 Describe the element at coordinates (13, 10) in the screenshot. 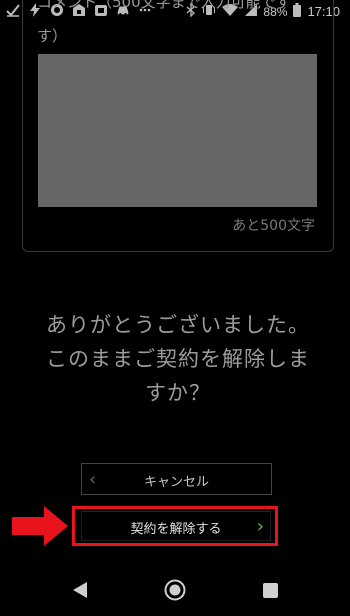

I see `check-icon` at that location.